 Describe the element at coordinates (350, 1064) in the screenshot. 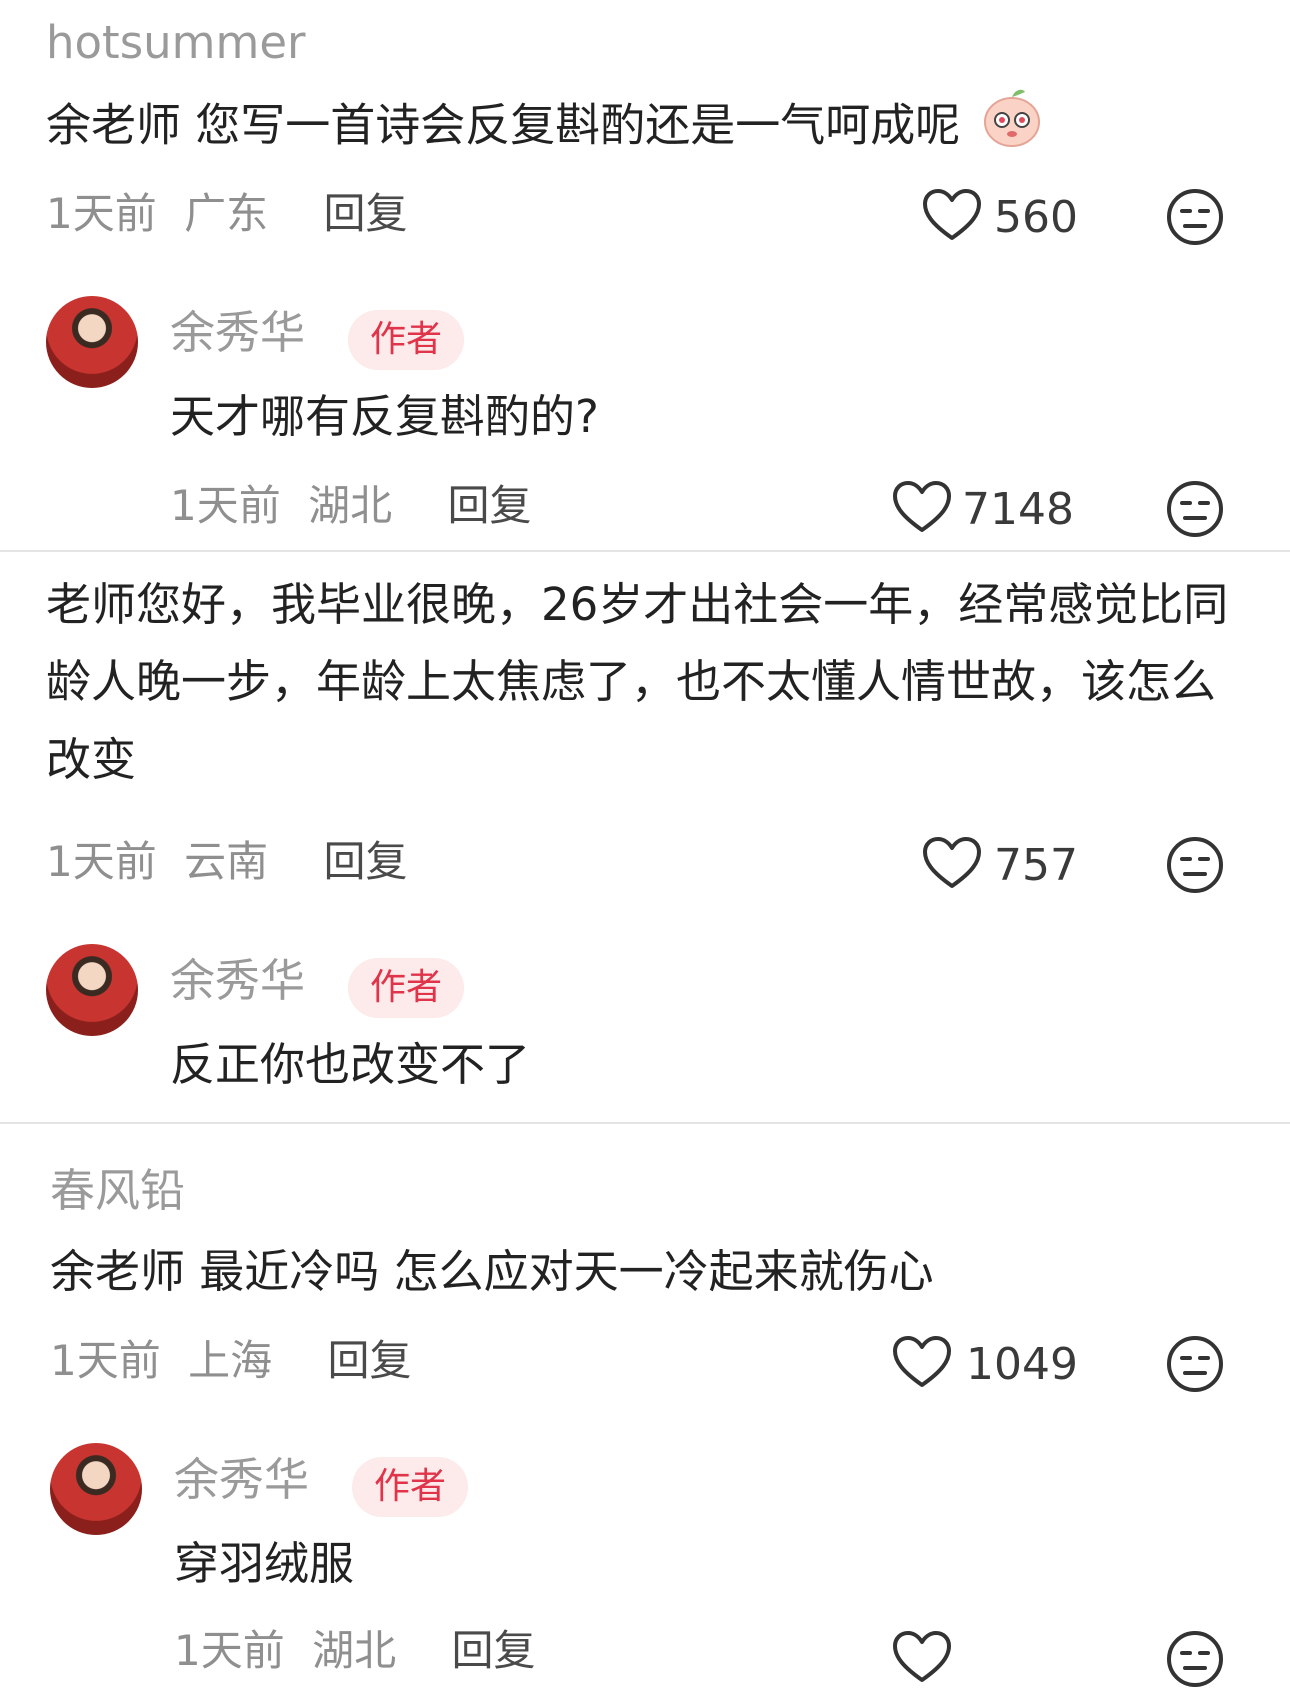

I see `reply-text: 反正你也改变不了` at that location.